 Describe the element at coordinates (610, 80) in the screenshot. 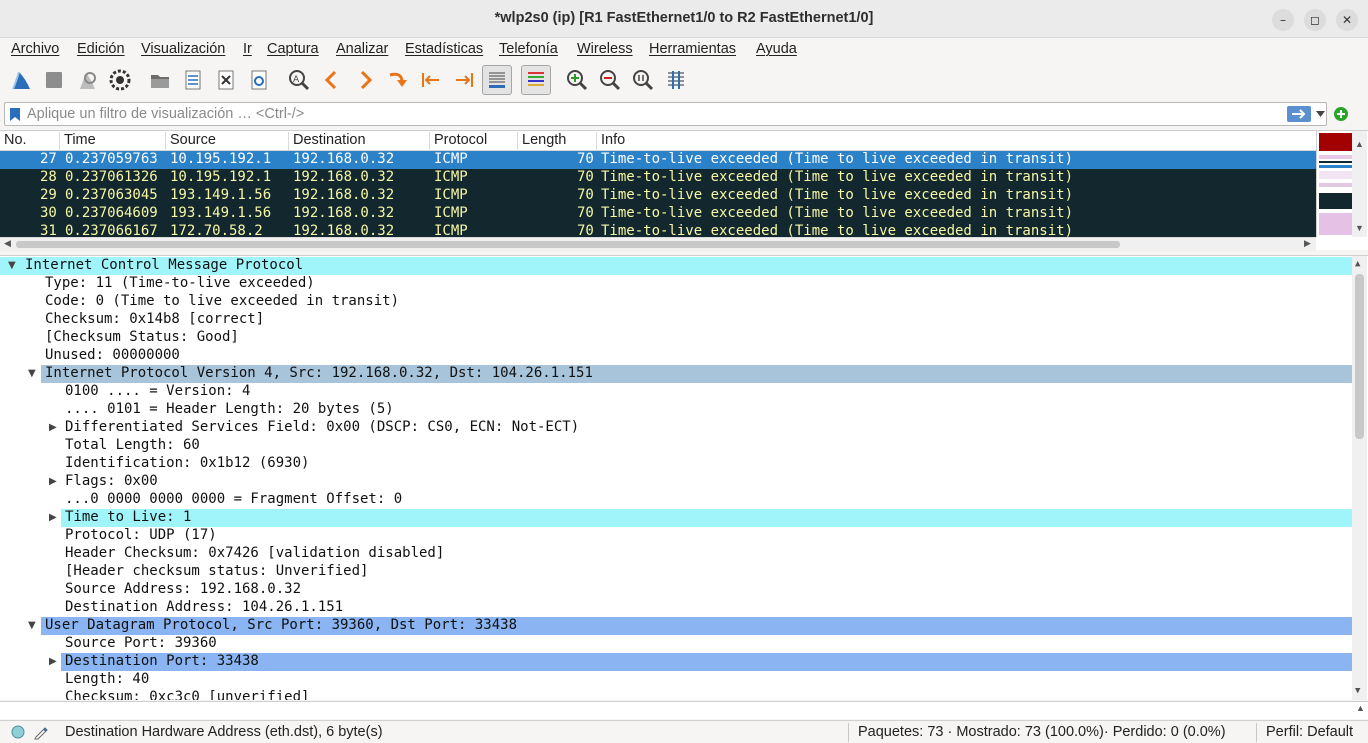

I see `zoom-out-icon` at that location.